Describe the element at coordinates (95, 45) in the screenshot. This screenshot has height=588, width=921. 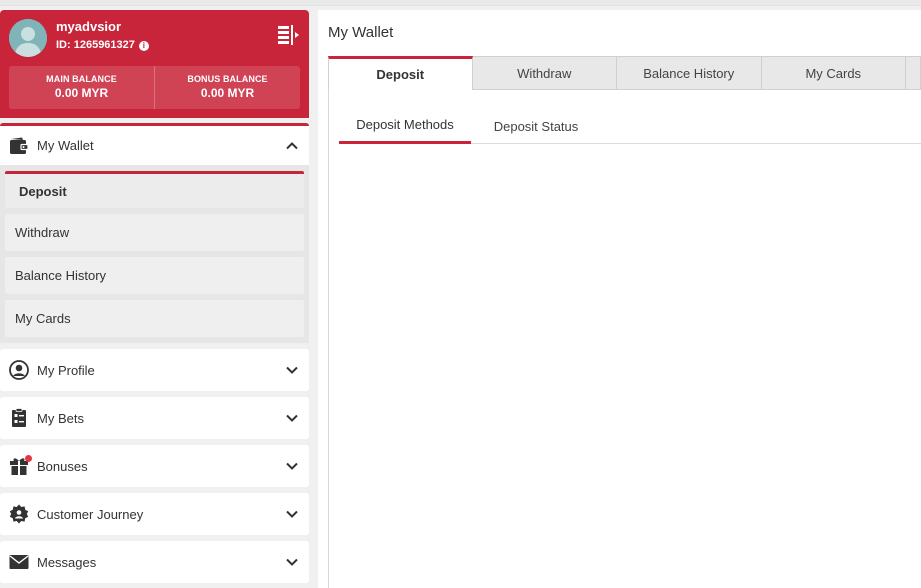
I see `user-id-text: ID: 1265961327` at that location.